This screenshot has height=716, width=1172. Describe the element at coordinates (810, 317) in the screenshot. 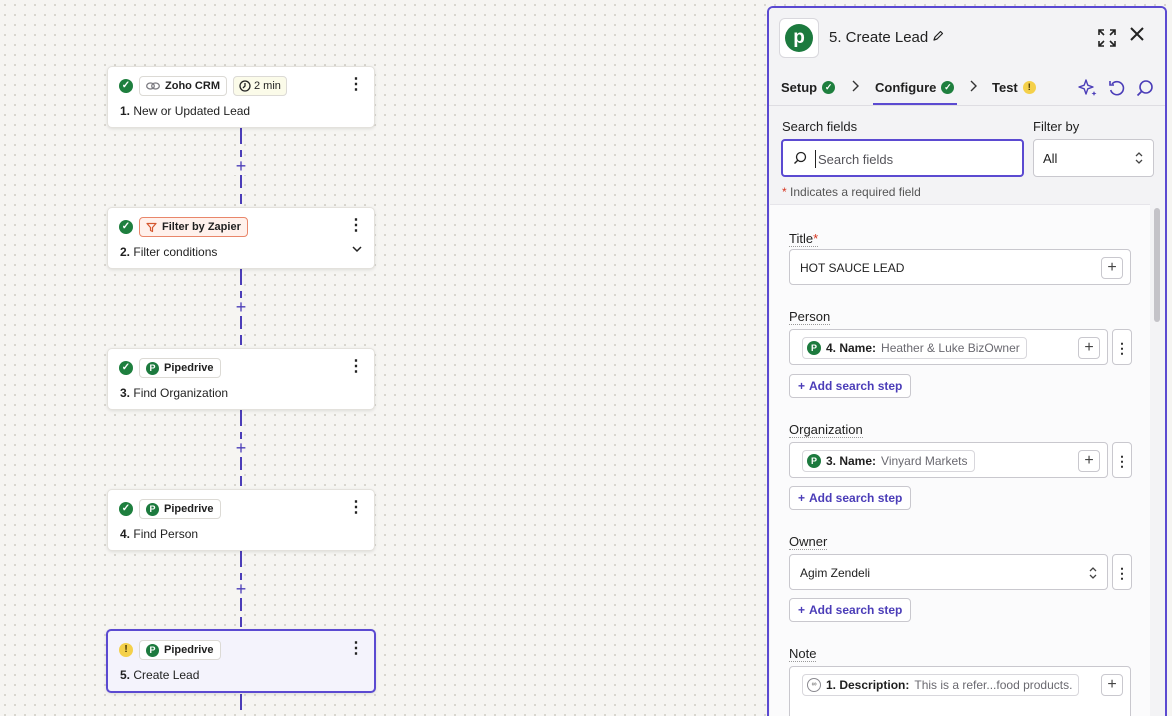

I see `person-field-label: Person` at that location.